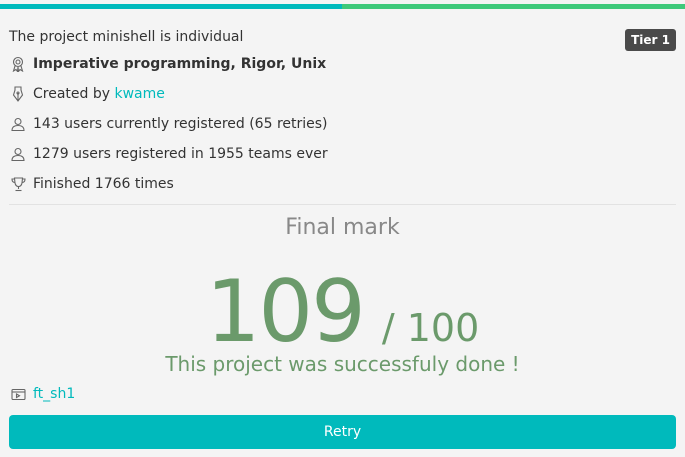  I want to click on skills-row: Imperative programming, Rigor, Unix, so click(167, 64).